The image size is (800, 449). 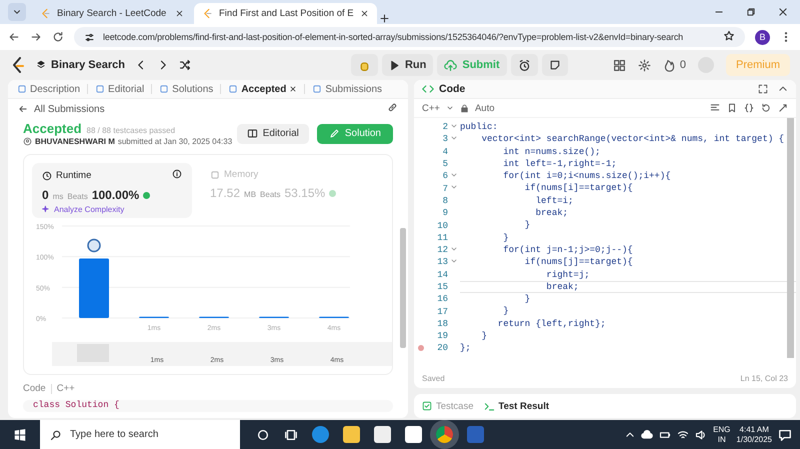 What do you see at coordinates (392, 107) in the screenshot?
I see `link-icon` at bounding box center [392, 107].